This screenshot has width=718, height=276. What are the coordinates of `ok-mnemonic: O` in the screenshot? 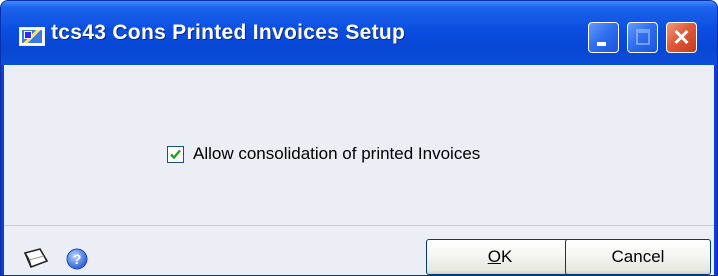 It's located at (494, 256).